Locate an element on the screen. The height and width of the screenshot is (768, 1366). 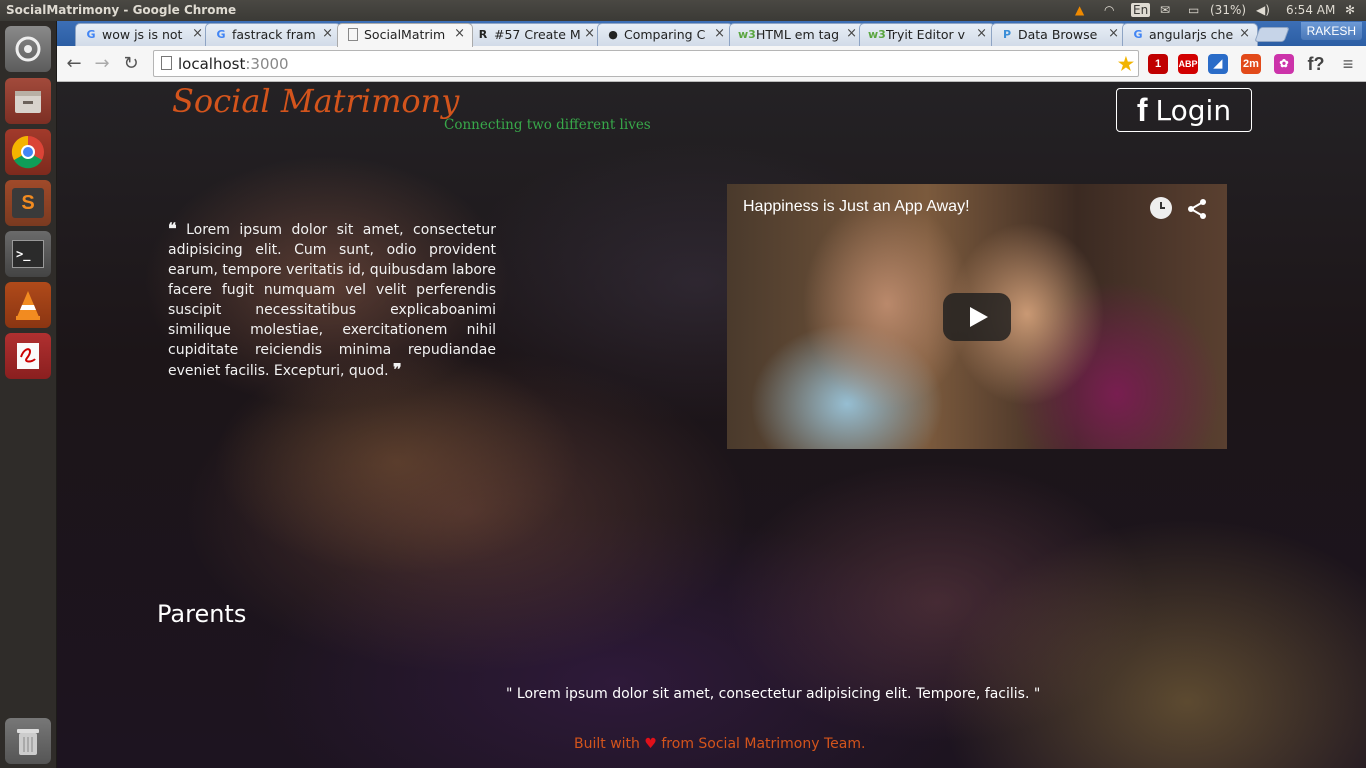
watch-later-clock-icon is located at coordinates (1161, 208).